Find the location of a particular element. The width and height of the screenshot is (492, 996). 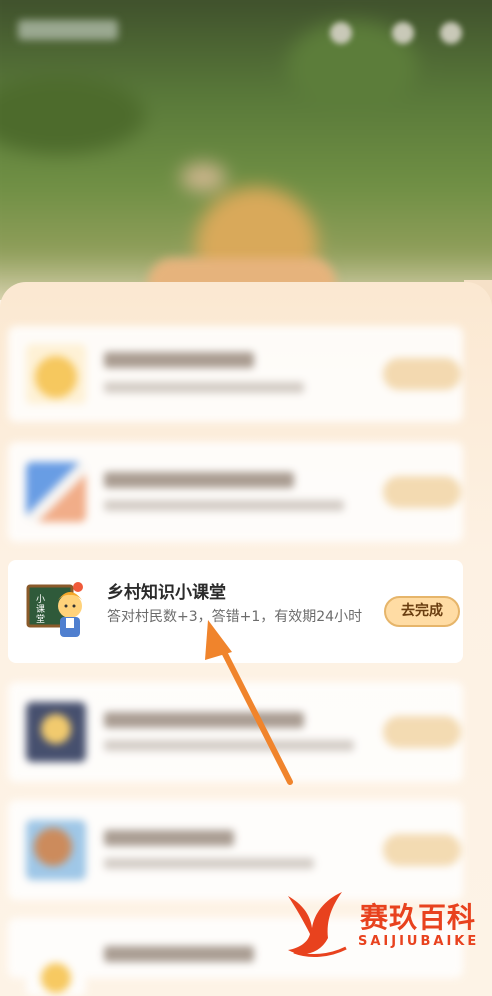

svg-text: 堂 is located at coordinates (40, 619).